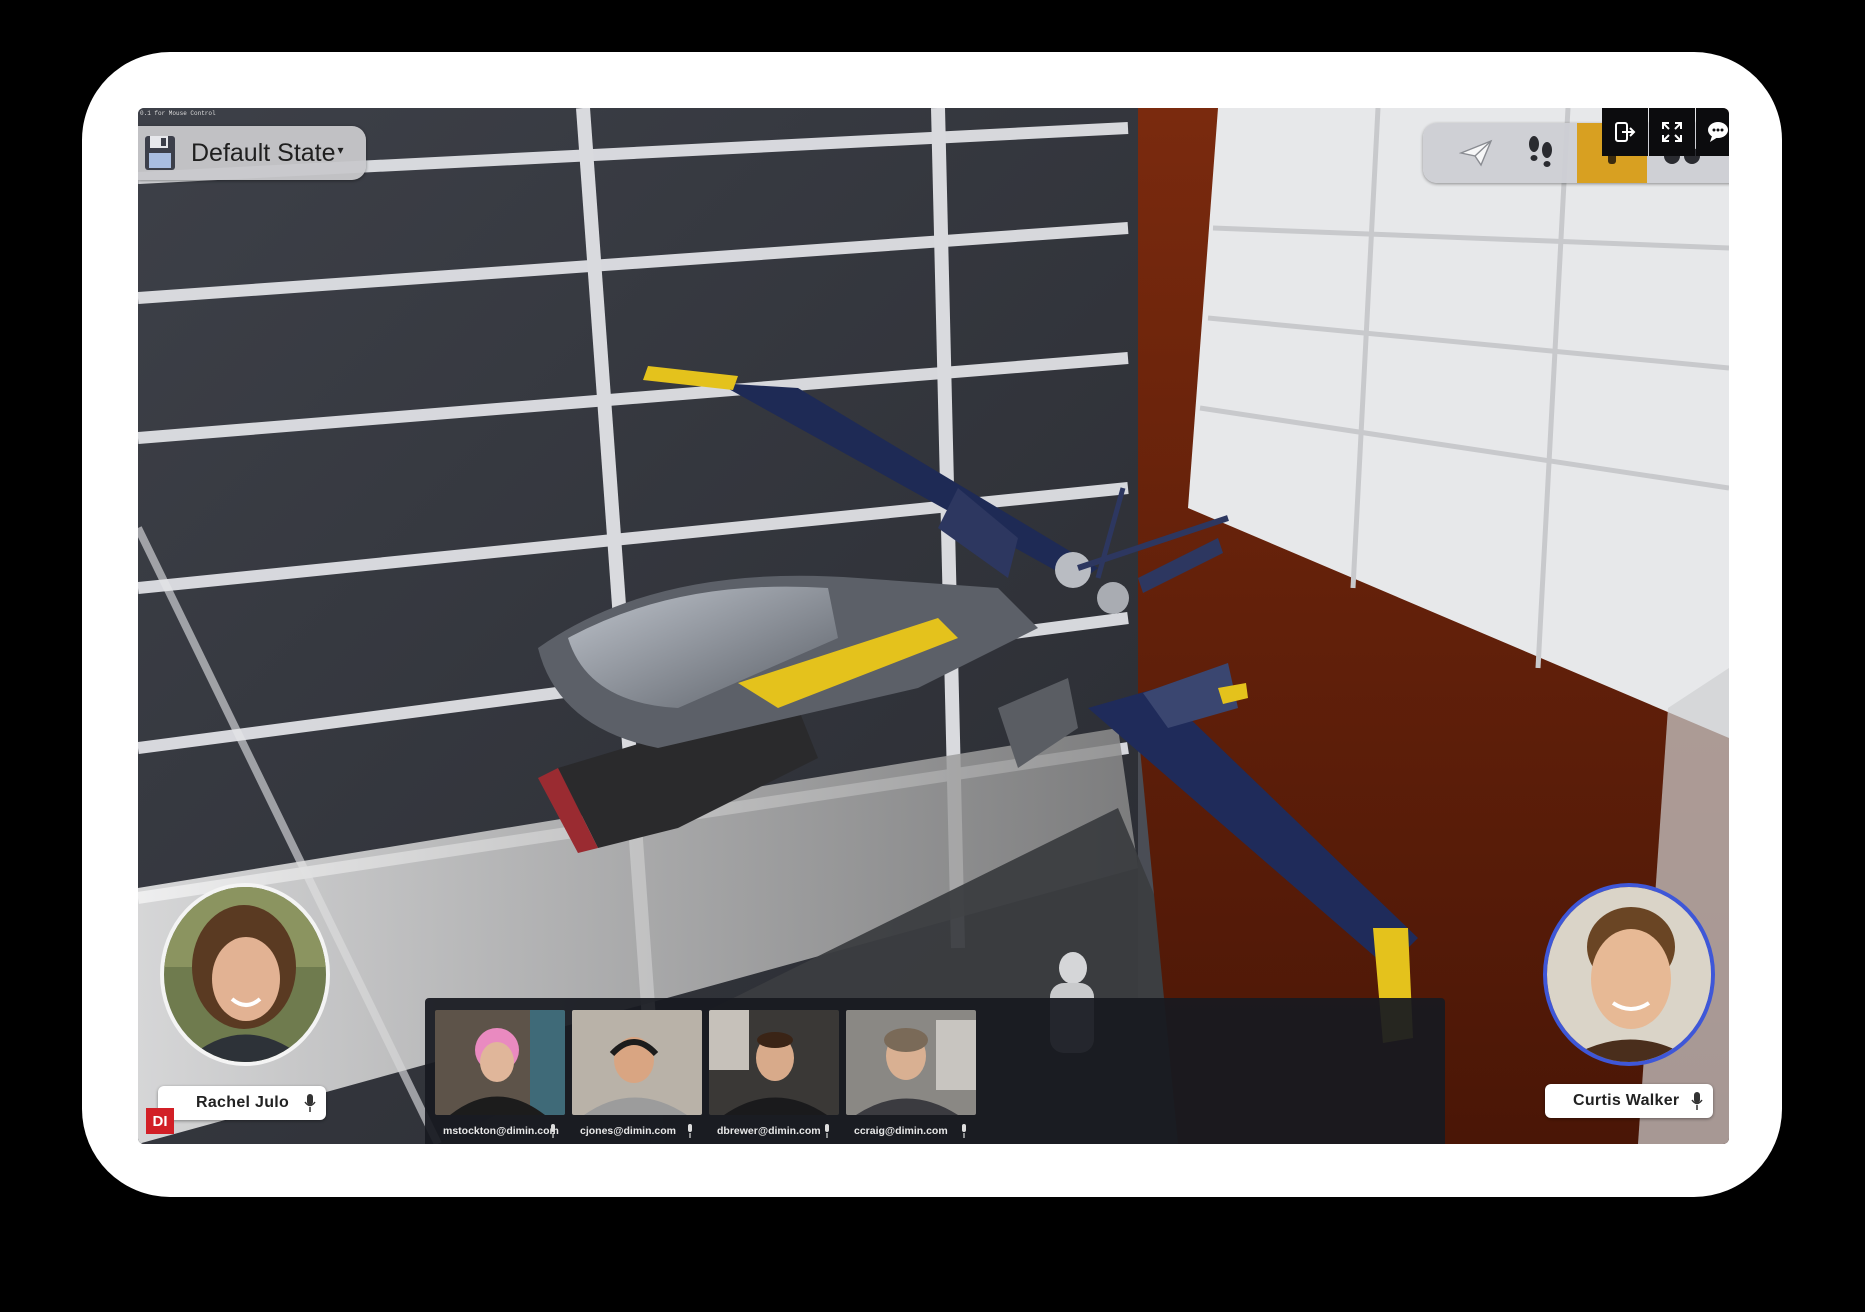 The image size is (1865, 1312). I want to click on di-logo: DI, so click(160, 1121).